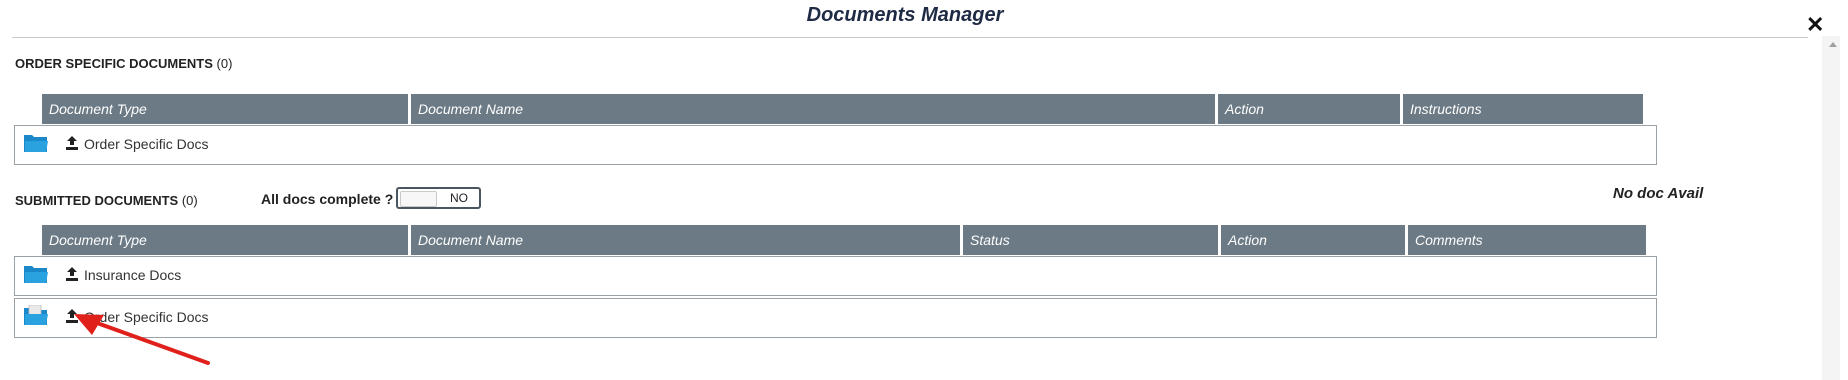 The image size is (1848, 380). Describe the element at coordinates (418, 199) in the screenshot. I see `toggle-knob` at that location.